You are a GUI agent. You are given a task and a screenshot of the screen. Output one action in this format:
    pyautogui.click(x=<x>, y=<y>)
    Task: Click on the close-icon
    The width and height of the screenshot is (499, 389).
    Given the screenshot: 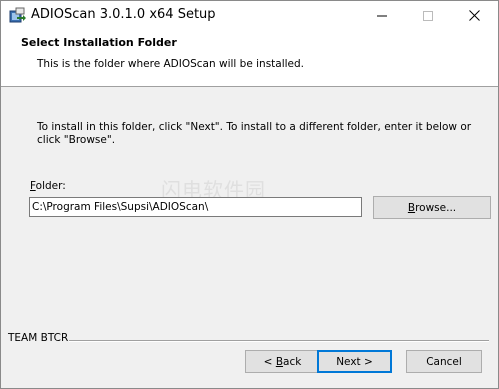 What is the action you would take?
    pyautogui.click(x=474, y=15)
    